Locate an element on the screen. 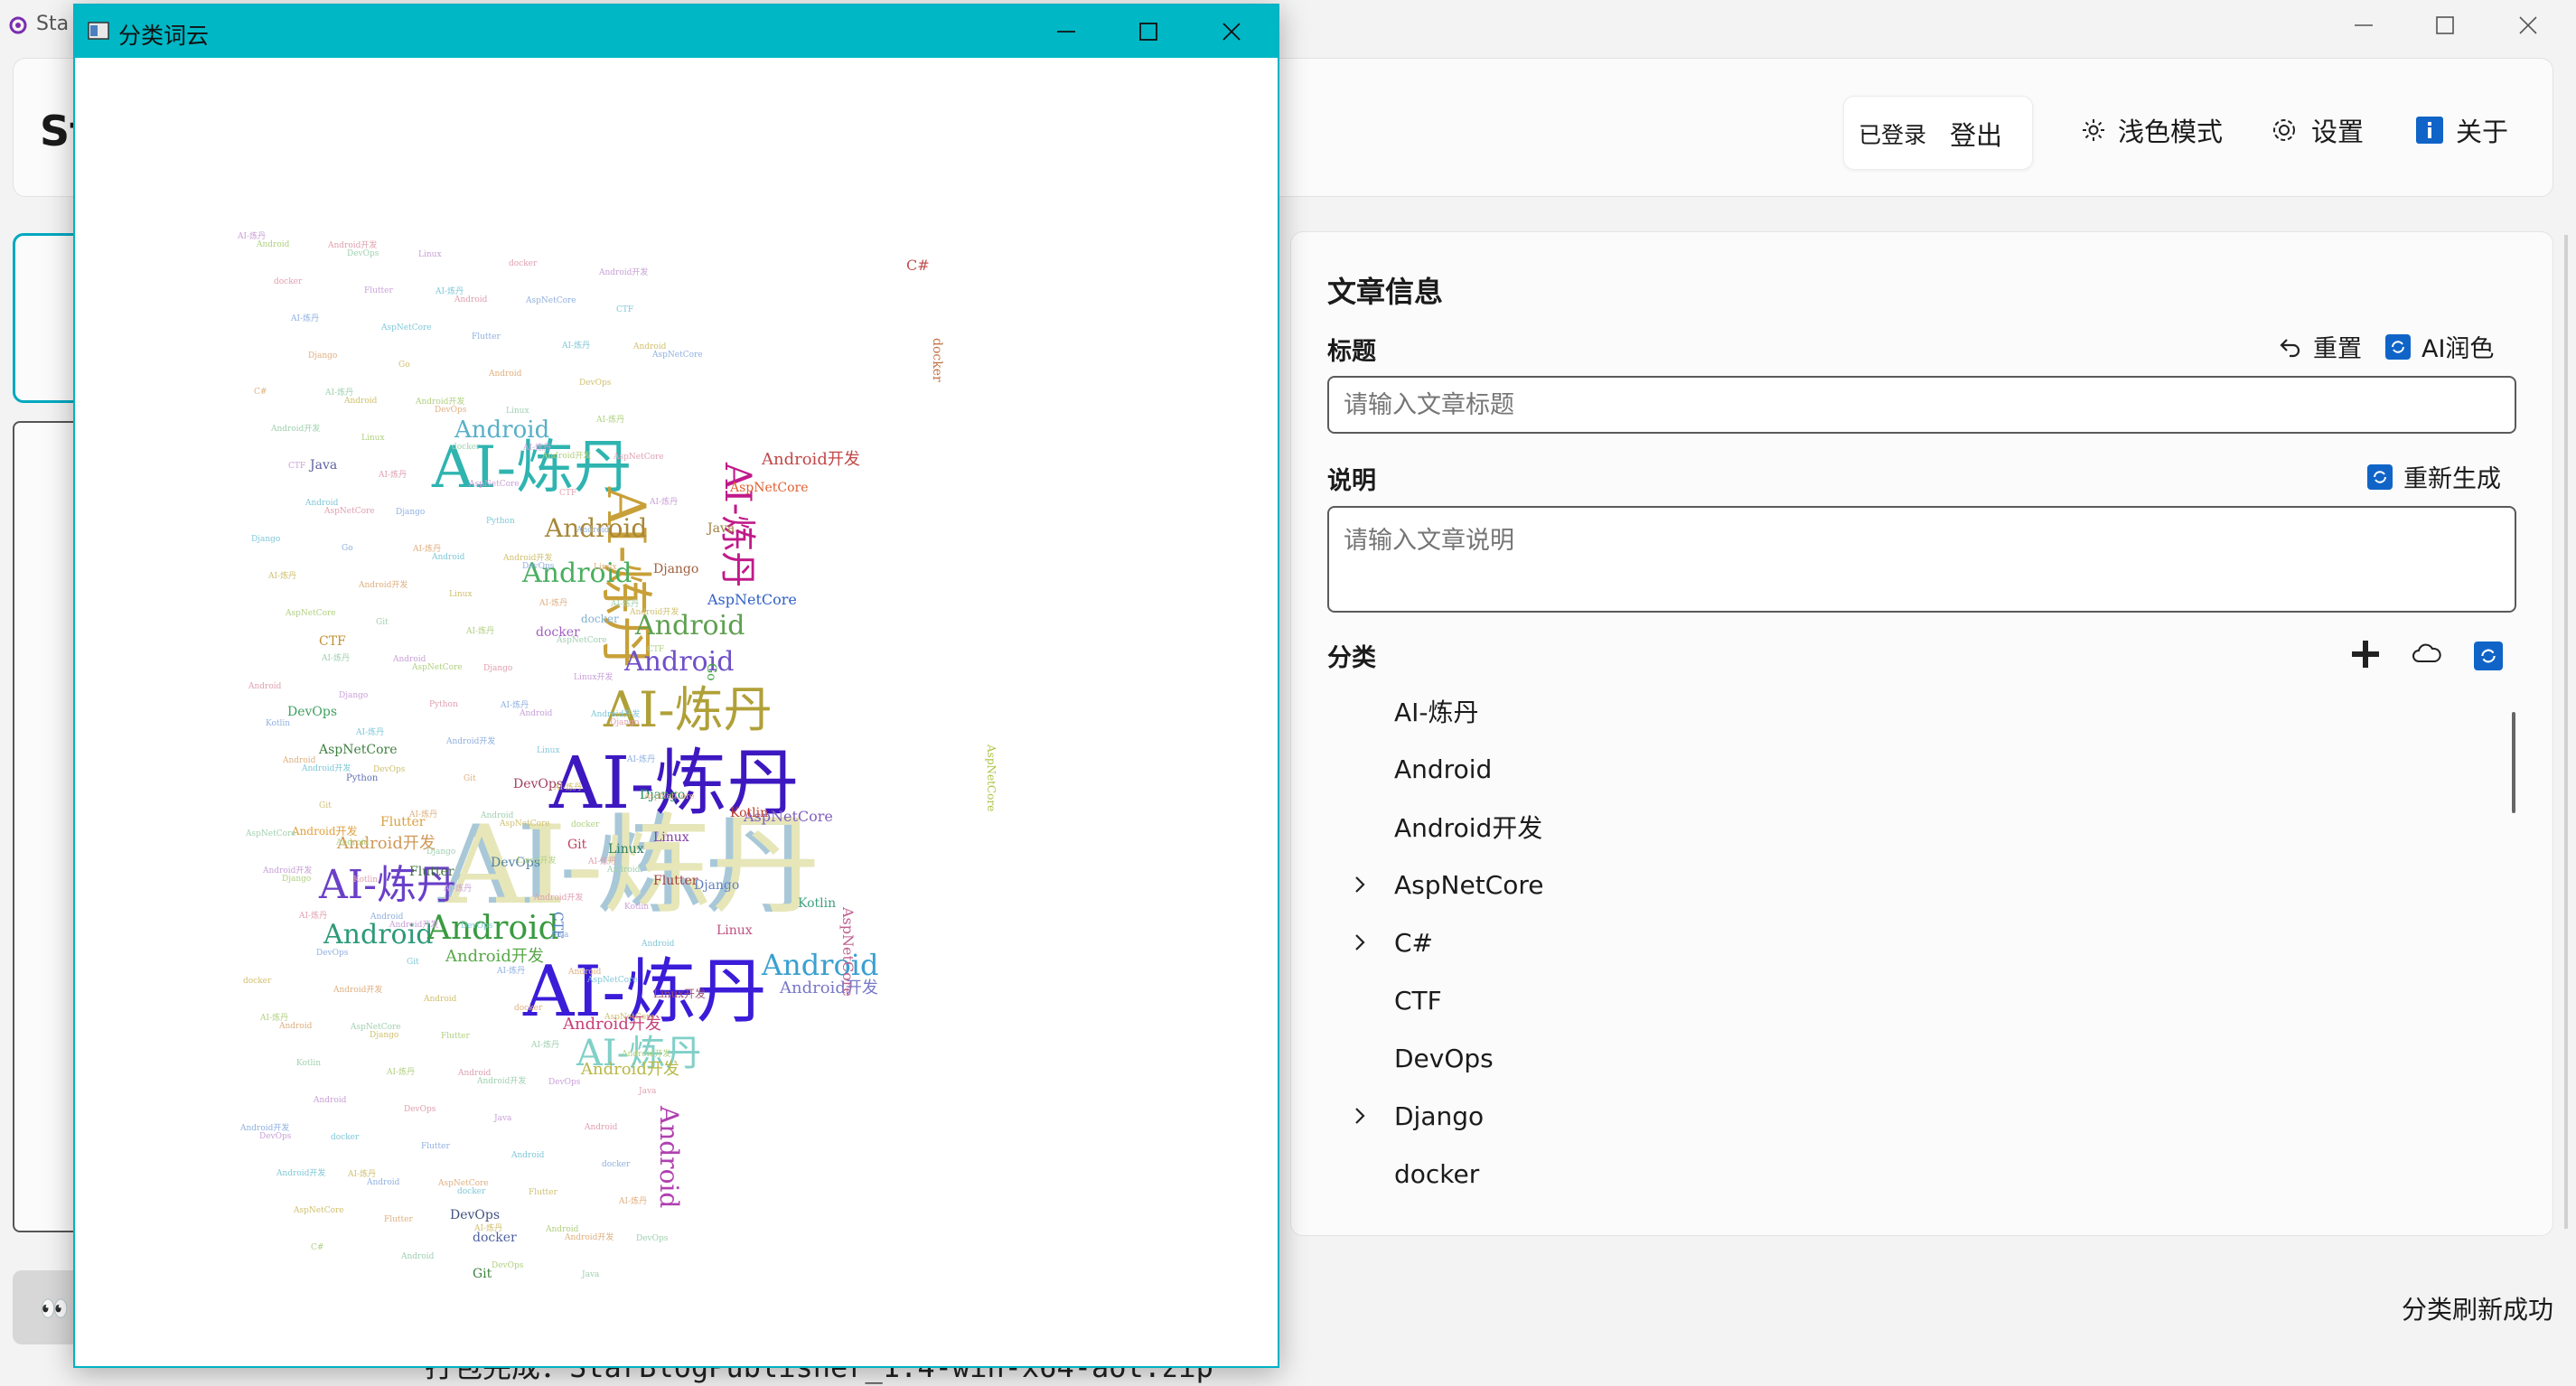 The height and width of the screenshot is (1386, 2576). category-item: Android is located at coordinates (1924, 769).